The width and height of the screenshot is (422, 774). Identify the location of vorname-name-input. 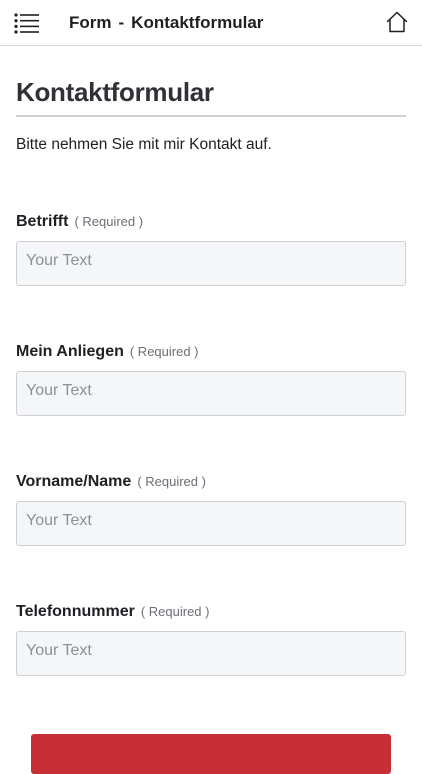
(211, 523).